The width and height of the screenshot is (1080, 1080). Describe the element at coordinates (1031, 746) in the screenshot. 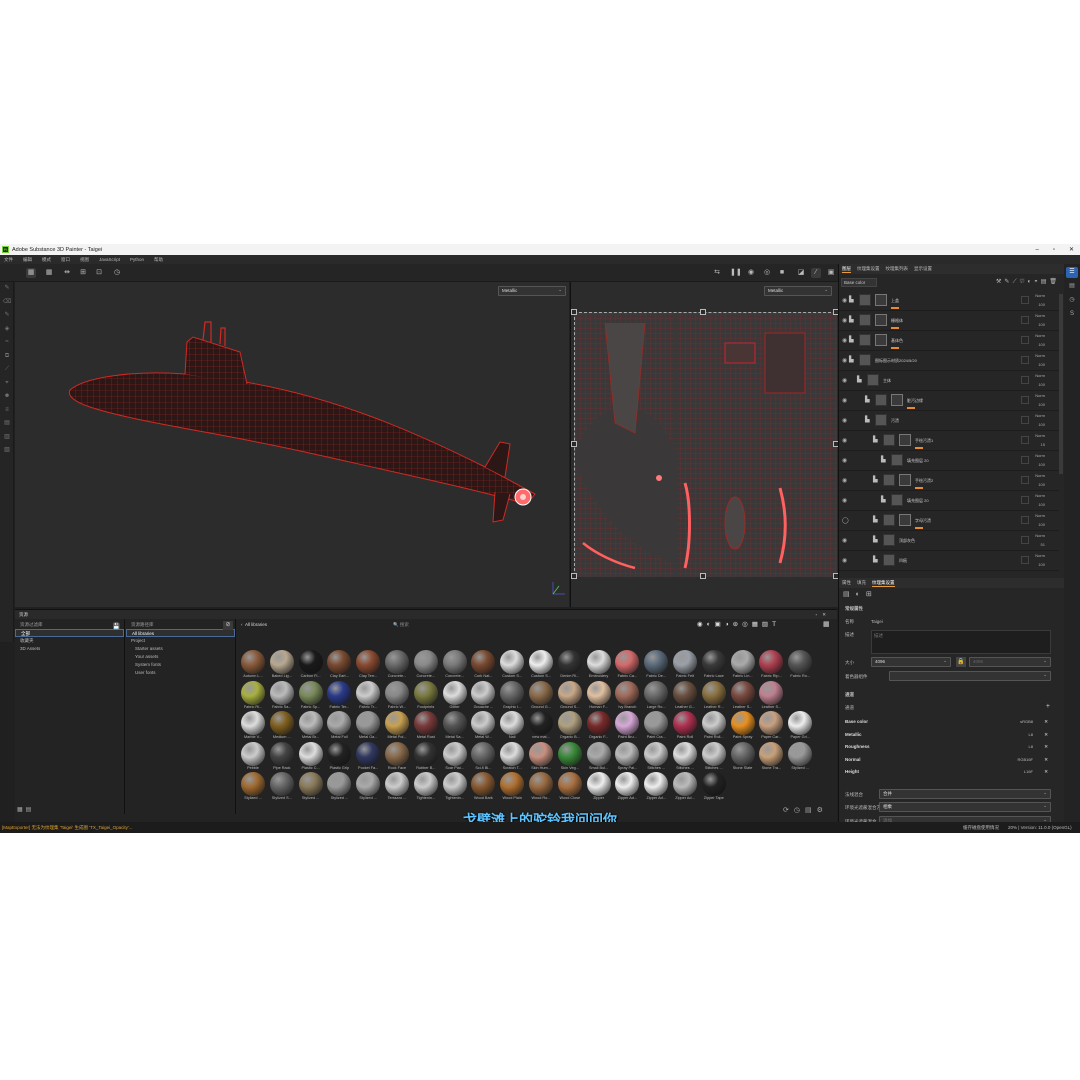

I see `channel-format: L8` at that location.